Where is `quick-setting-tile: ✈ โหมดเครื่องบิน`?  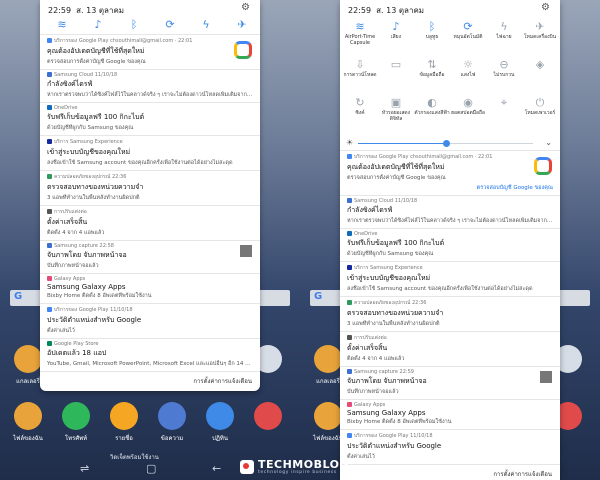
quick-setting-tile: ✈ โหมดเครื่องบิน is located at coordinates (540, 30).